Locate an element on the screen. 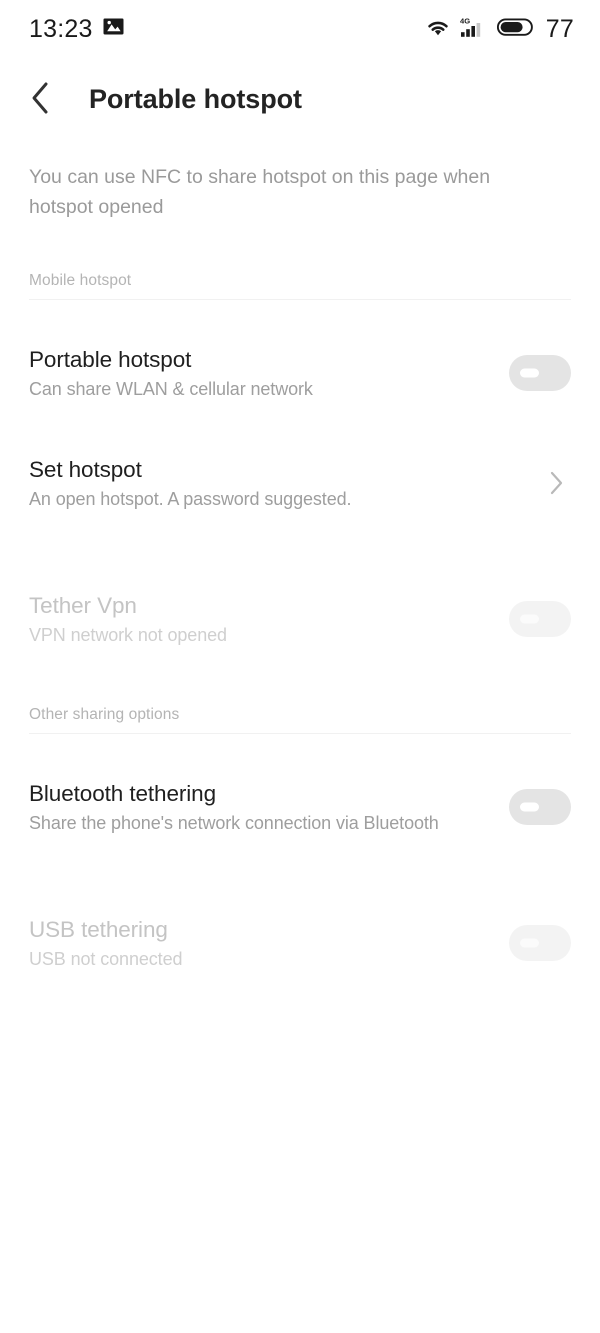  toggle-bluetooth-tethering is located at coordinates (540, 807).